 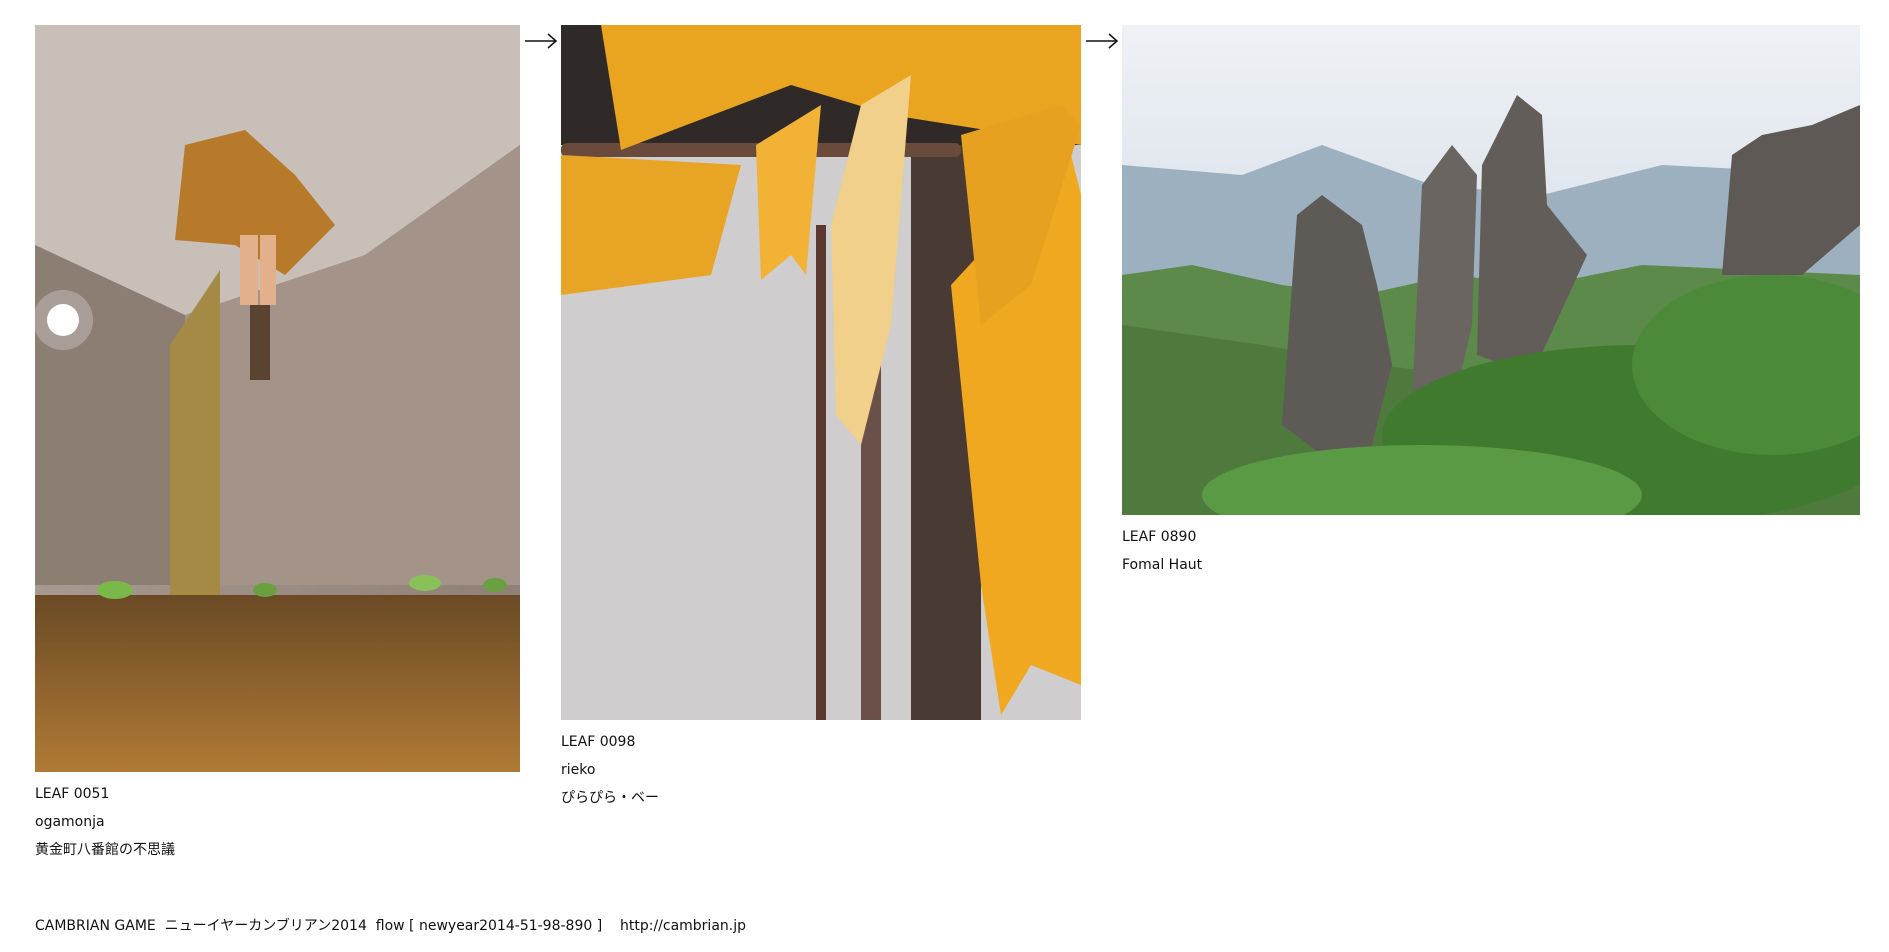 What do you see at coordinates (105, 850) in the screenshot?
I see `leaf-title: 黄金町八番館の不思議` at bounding box center [105, 850].